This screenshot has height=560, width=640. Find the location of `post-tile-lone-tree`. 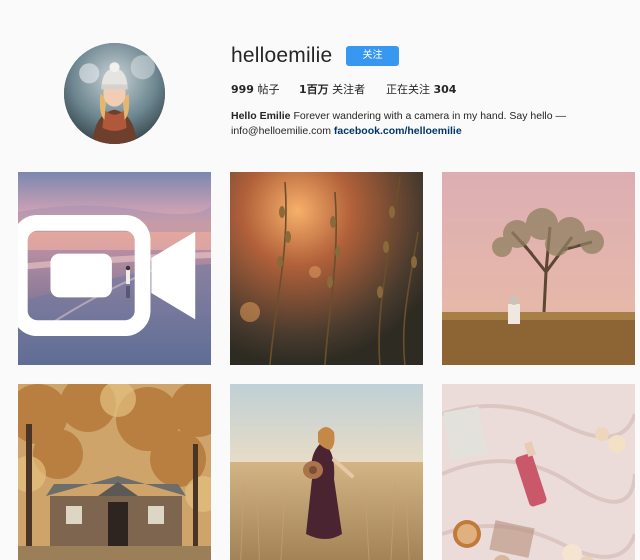

post-tile-lone-tree is located at coordinates (538, 268).